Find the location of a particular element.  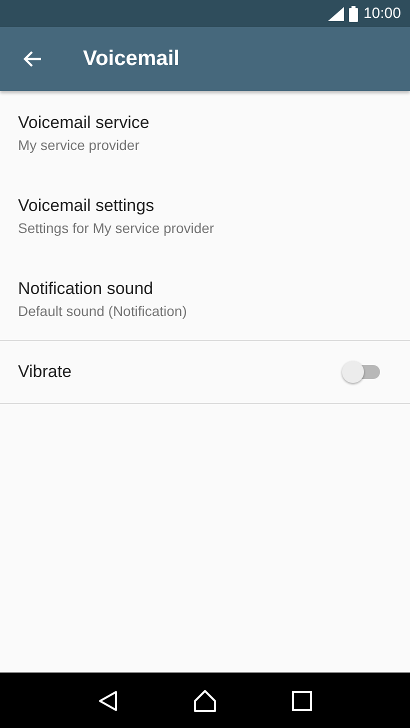

clock: 10:00 is located at coordinates (382, 13).